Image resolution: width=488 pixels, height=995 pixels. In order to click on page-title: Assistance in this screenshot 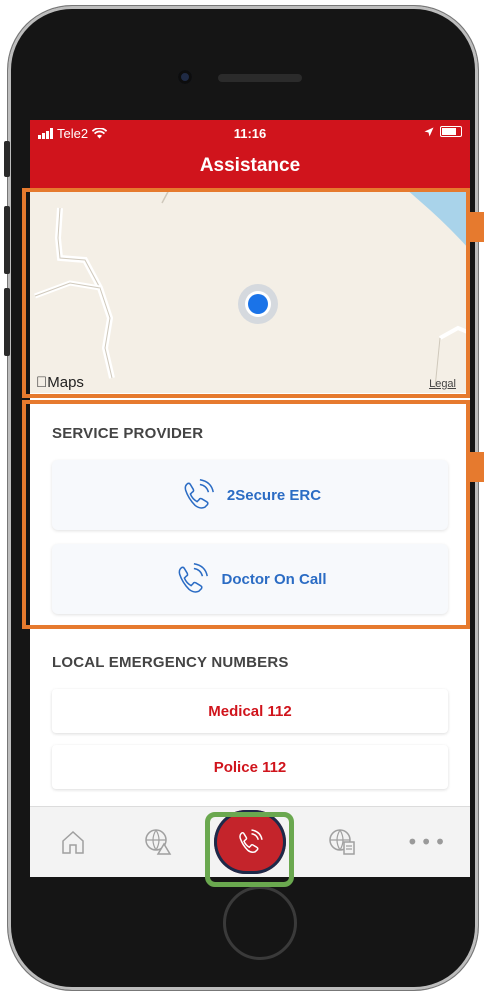, I will do `click(250, 167)`.